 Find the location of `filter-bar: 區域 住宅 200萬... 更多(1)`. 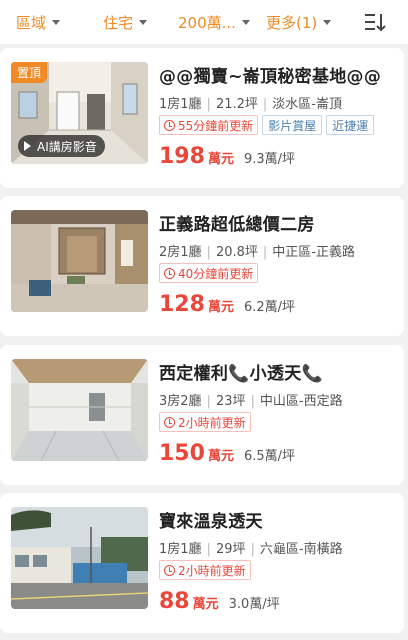

filter-bar: 區域 住宅 200萬... 更多(1) is located at coordinates (204, 22).